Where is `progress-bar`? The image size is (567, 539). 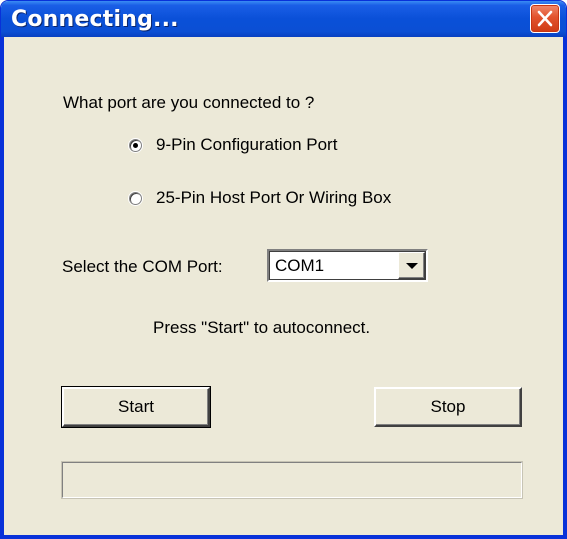
progress-bar is located at coordinates (292, 480).